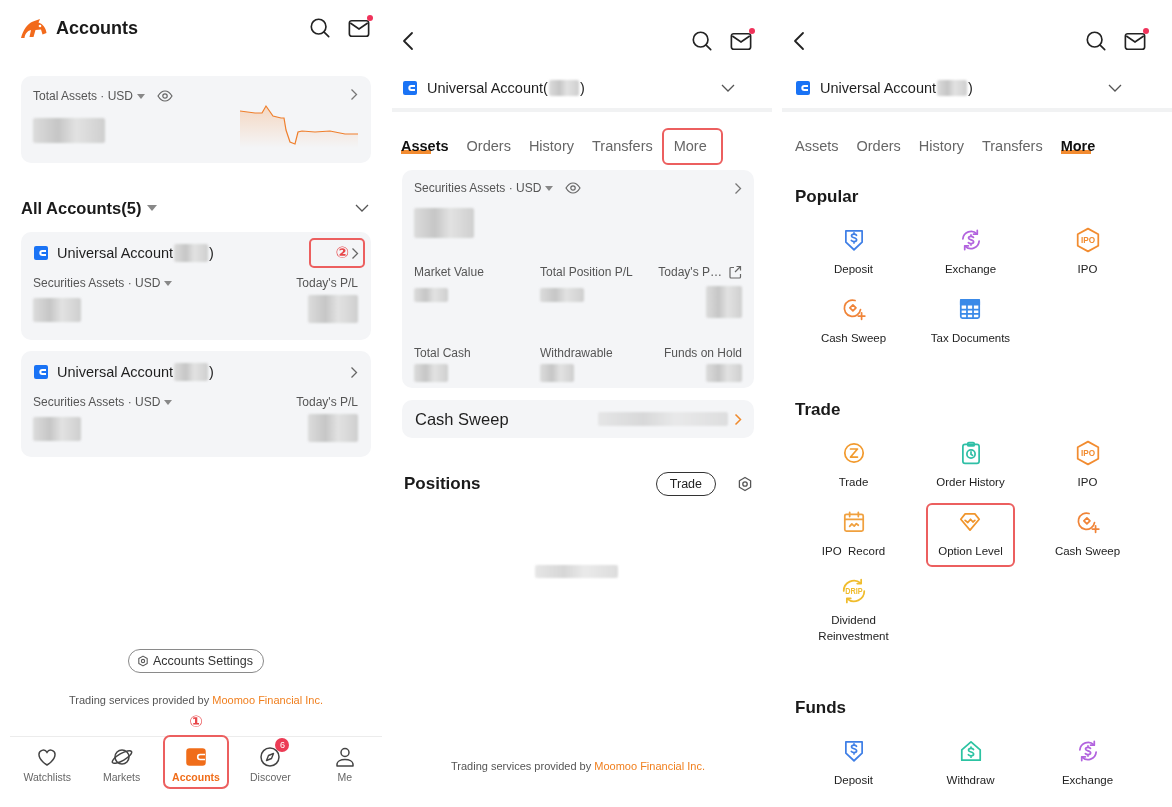 Image resolution: width=1172 pixels, height=807 pixels. I want to click on account-card: Universal Account ) Securities Assets · USD Today's P/L, so click(196, 404).